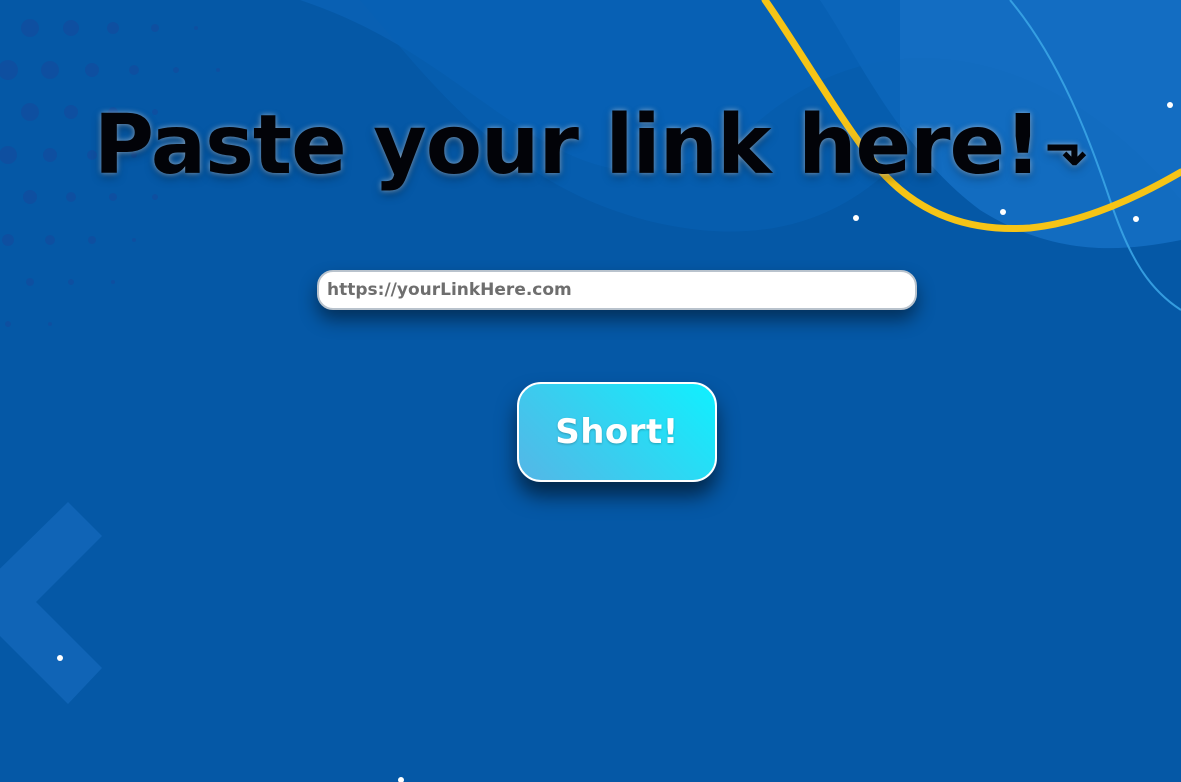  What do you see at coordinates (617, 432) in the screenshot?
I see `short-button: Short!` at bounding box center [617, 432].